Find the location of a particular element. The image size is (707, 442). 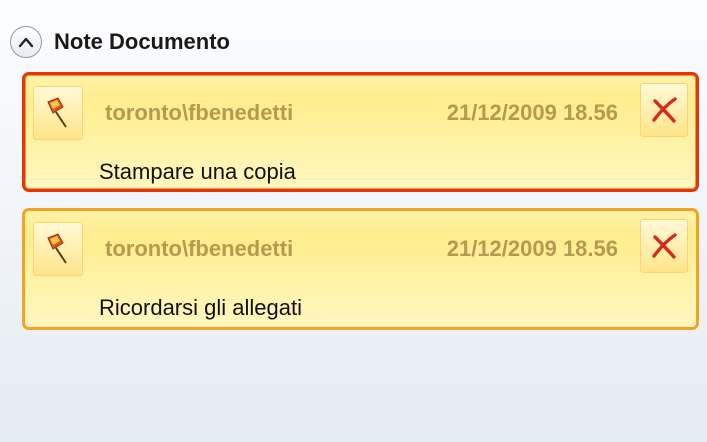

section-header: Note Documento is located at coordinates (120, 42).